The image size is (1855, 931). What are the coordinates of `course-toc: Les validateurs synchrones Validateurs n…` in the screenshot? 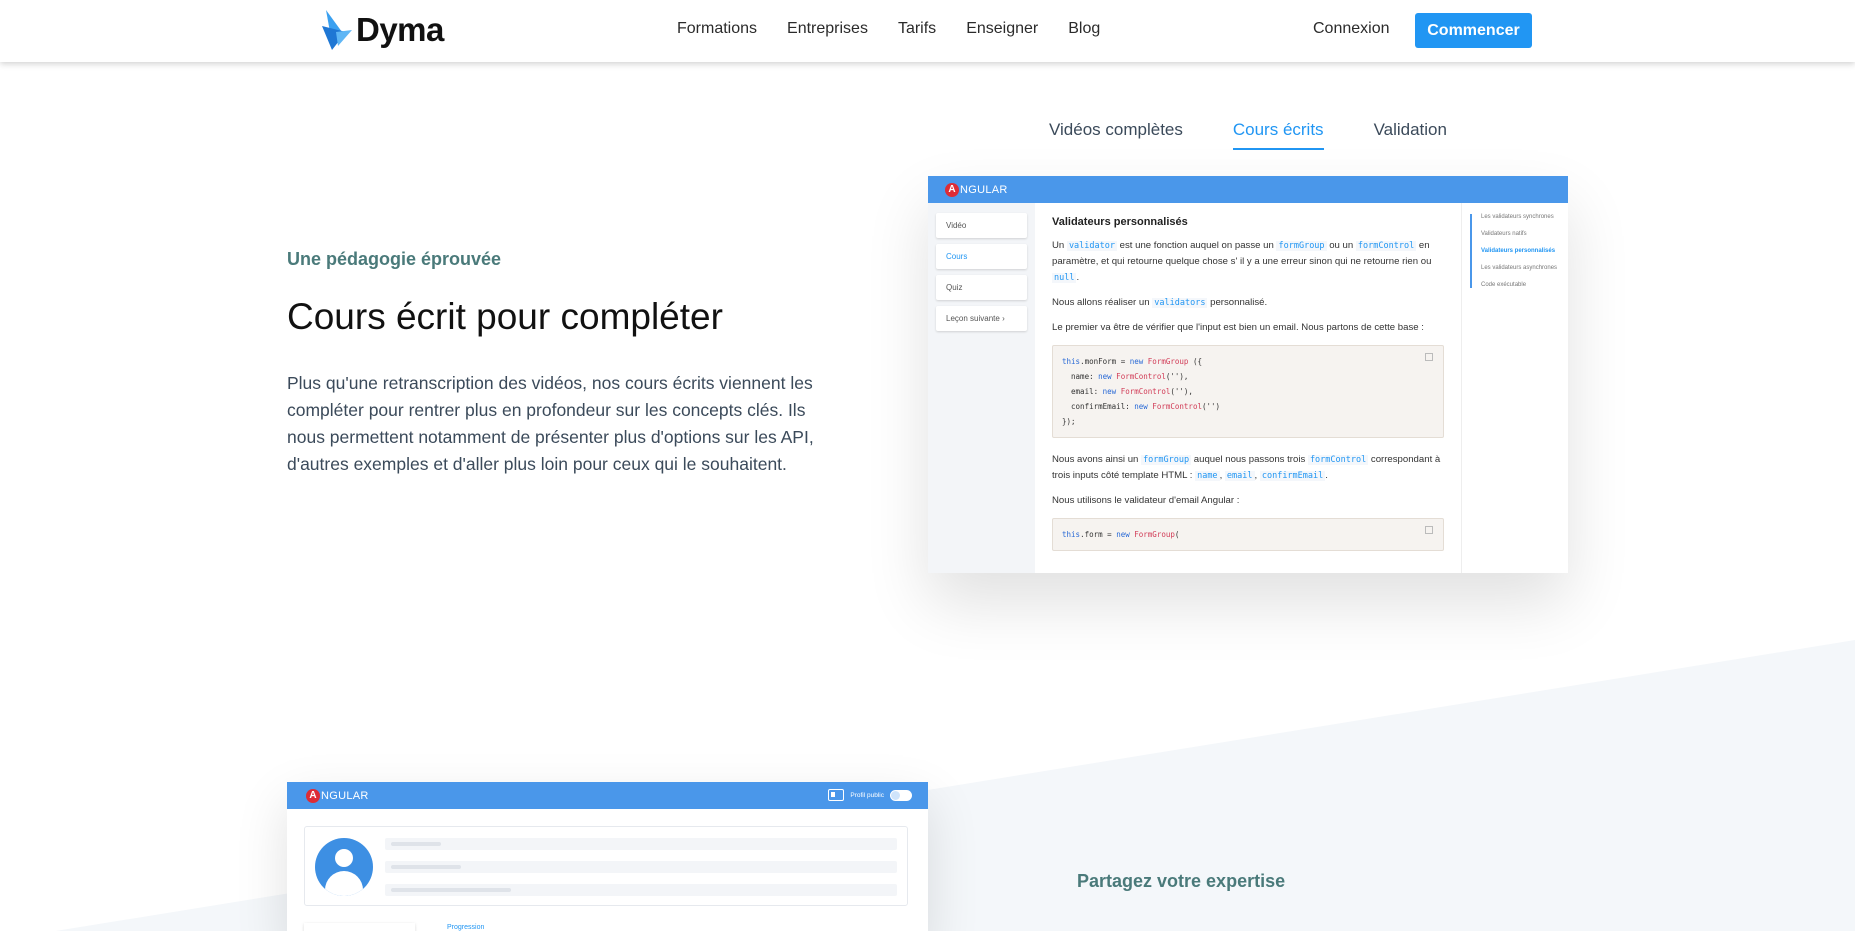 It's located at (1514, 388).